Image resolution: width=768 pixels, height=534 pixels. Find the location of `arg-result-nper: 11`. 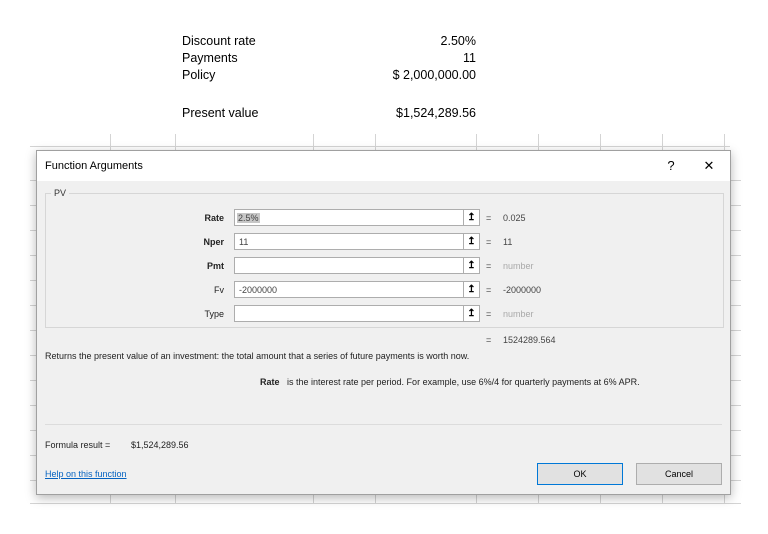

arg-result-nper: 11 is located at coordinates (508, 242).